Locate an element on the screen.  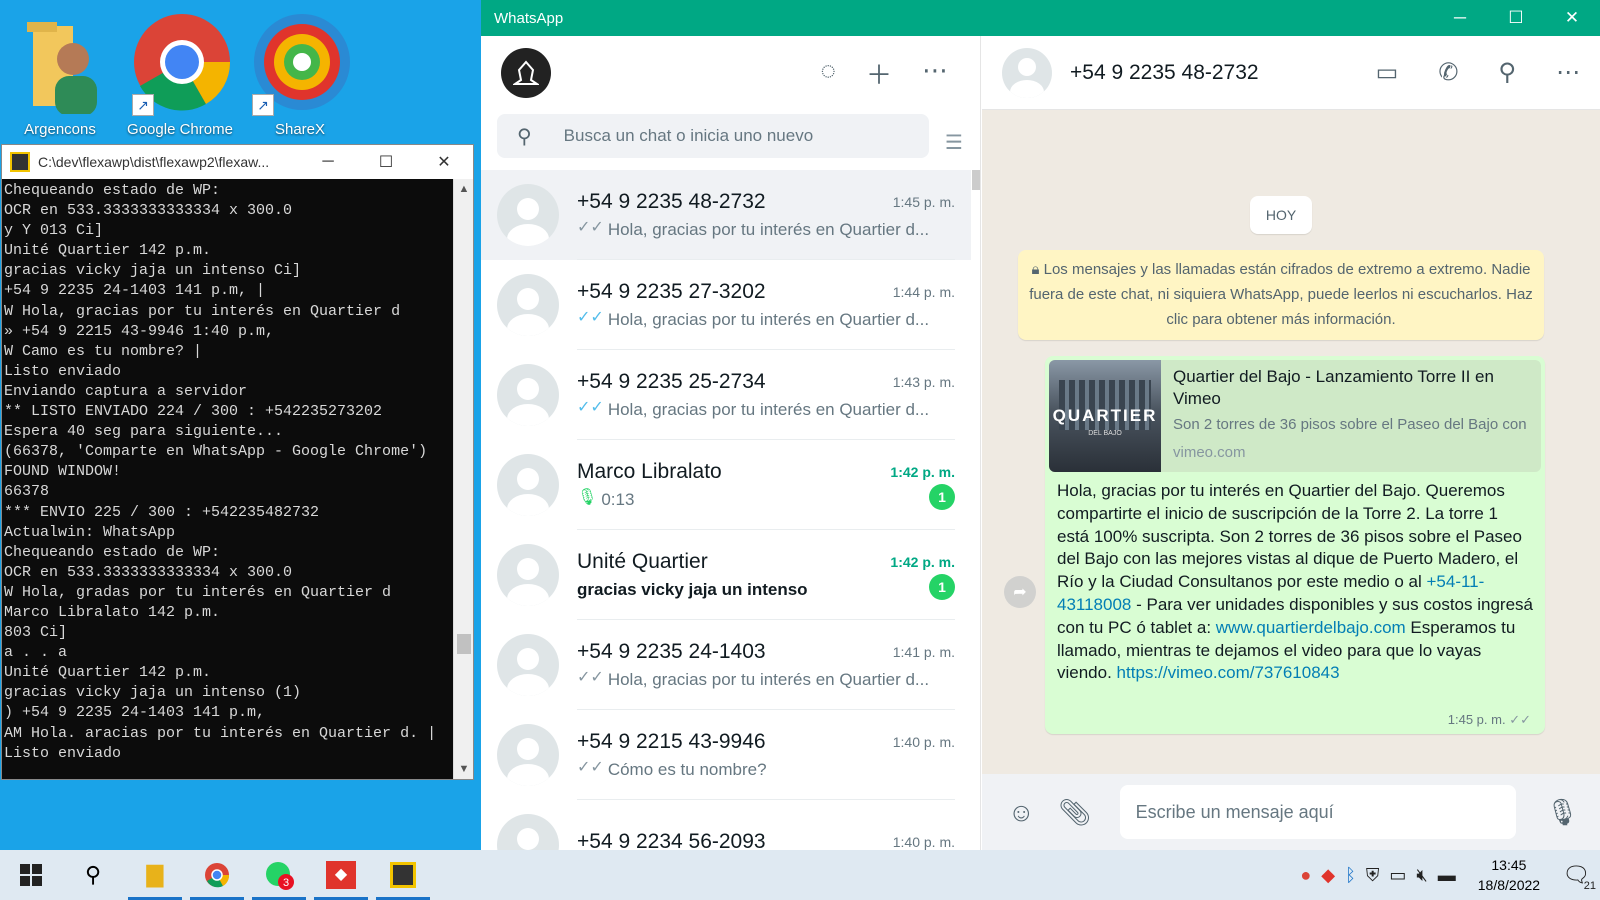
system-tray: ● ◆ ᛒ ⛨ ▭ 🔇︎ ▬ 13:45 18/8/2022 🗨︎ 21 is located at coordinates (1450, 875).